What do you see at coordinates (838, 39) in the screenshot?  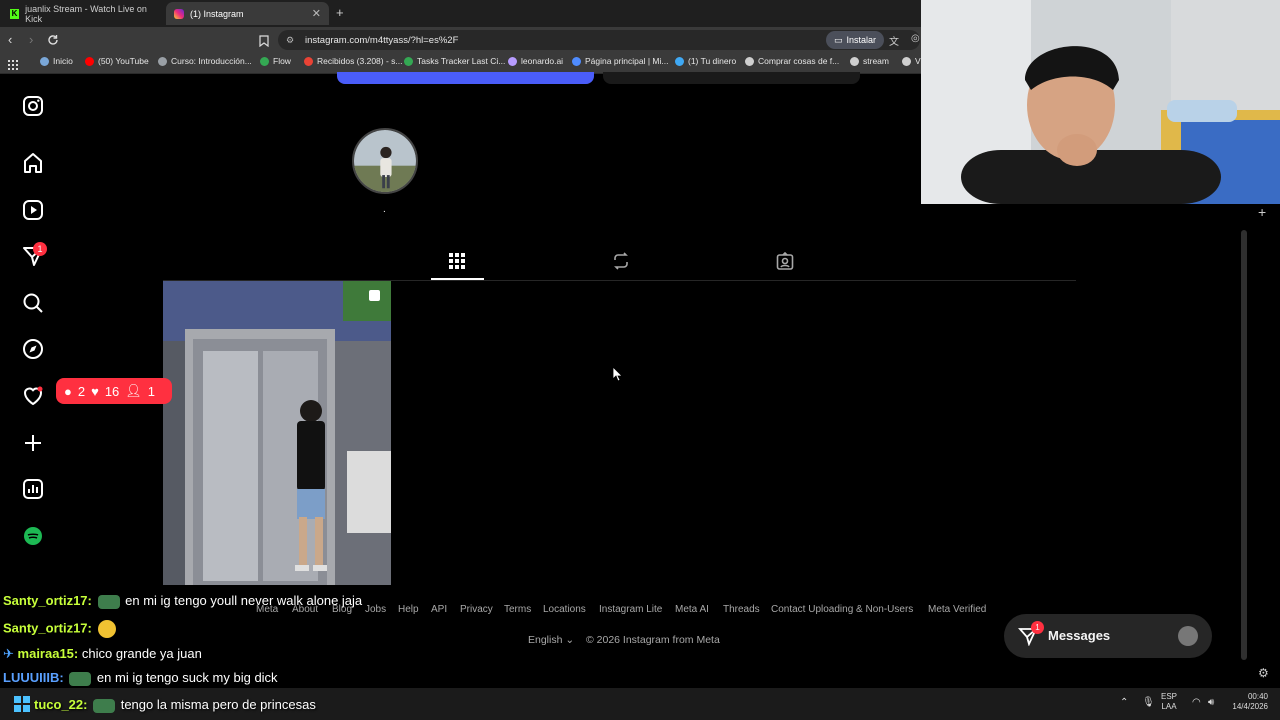 I see `monitor-icon: ▭` at bounding box center [838, 39].